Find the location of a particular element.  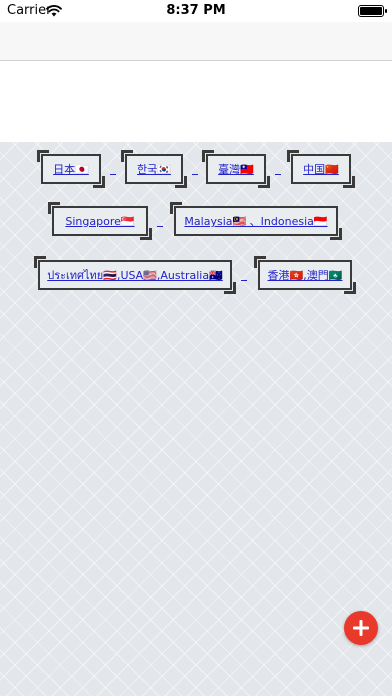

region-link-label: Malaysia🇲🇾 、Indonesia🇮🇩 is located at coordinates (255, 221).